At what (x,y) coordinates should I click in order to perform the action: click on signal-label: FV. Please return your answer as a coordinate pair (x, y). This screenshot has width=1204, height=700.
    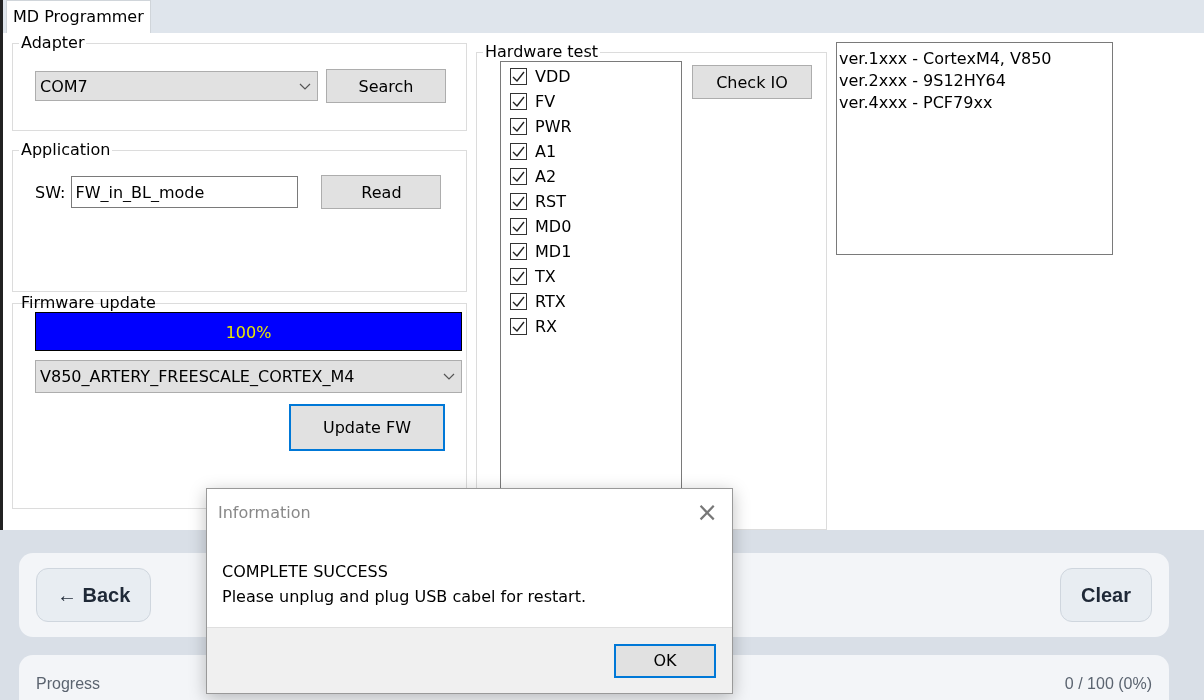
    Looking at the image, I should click on (545, 101).